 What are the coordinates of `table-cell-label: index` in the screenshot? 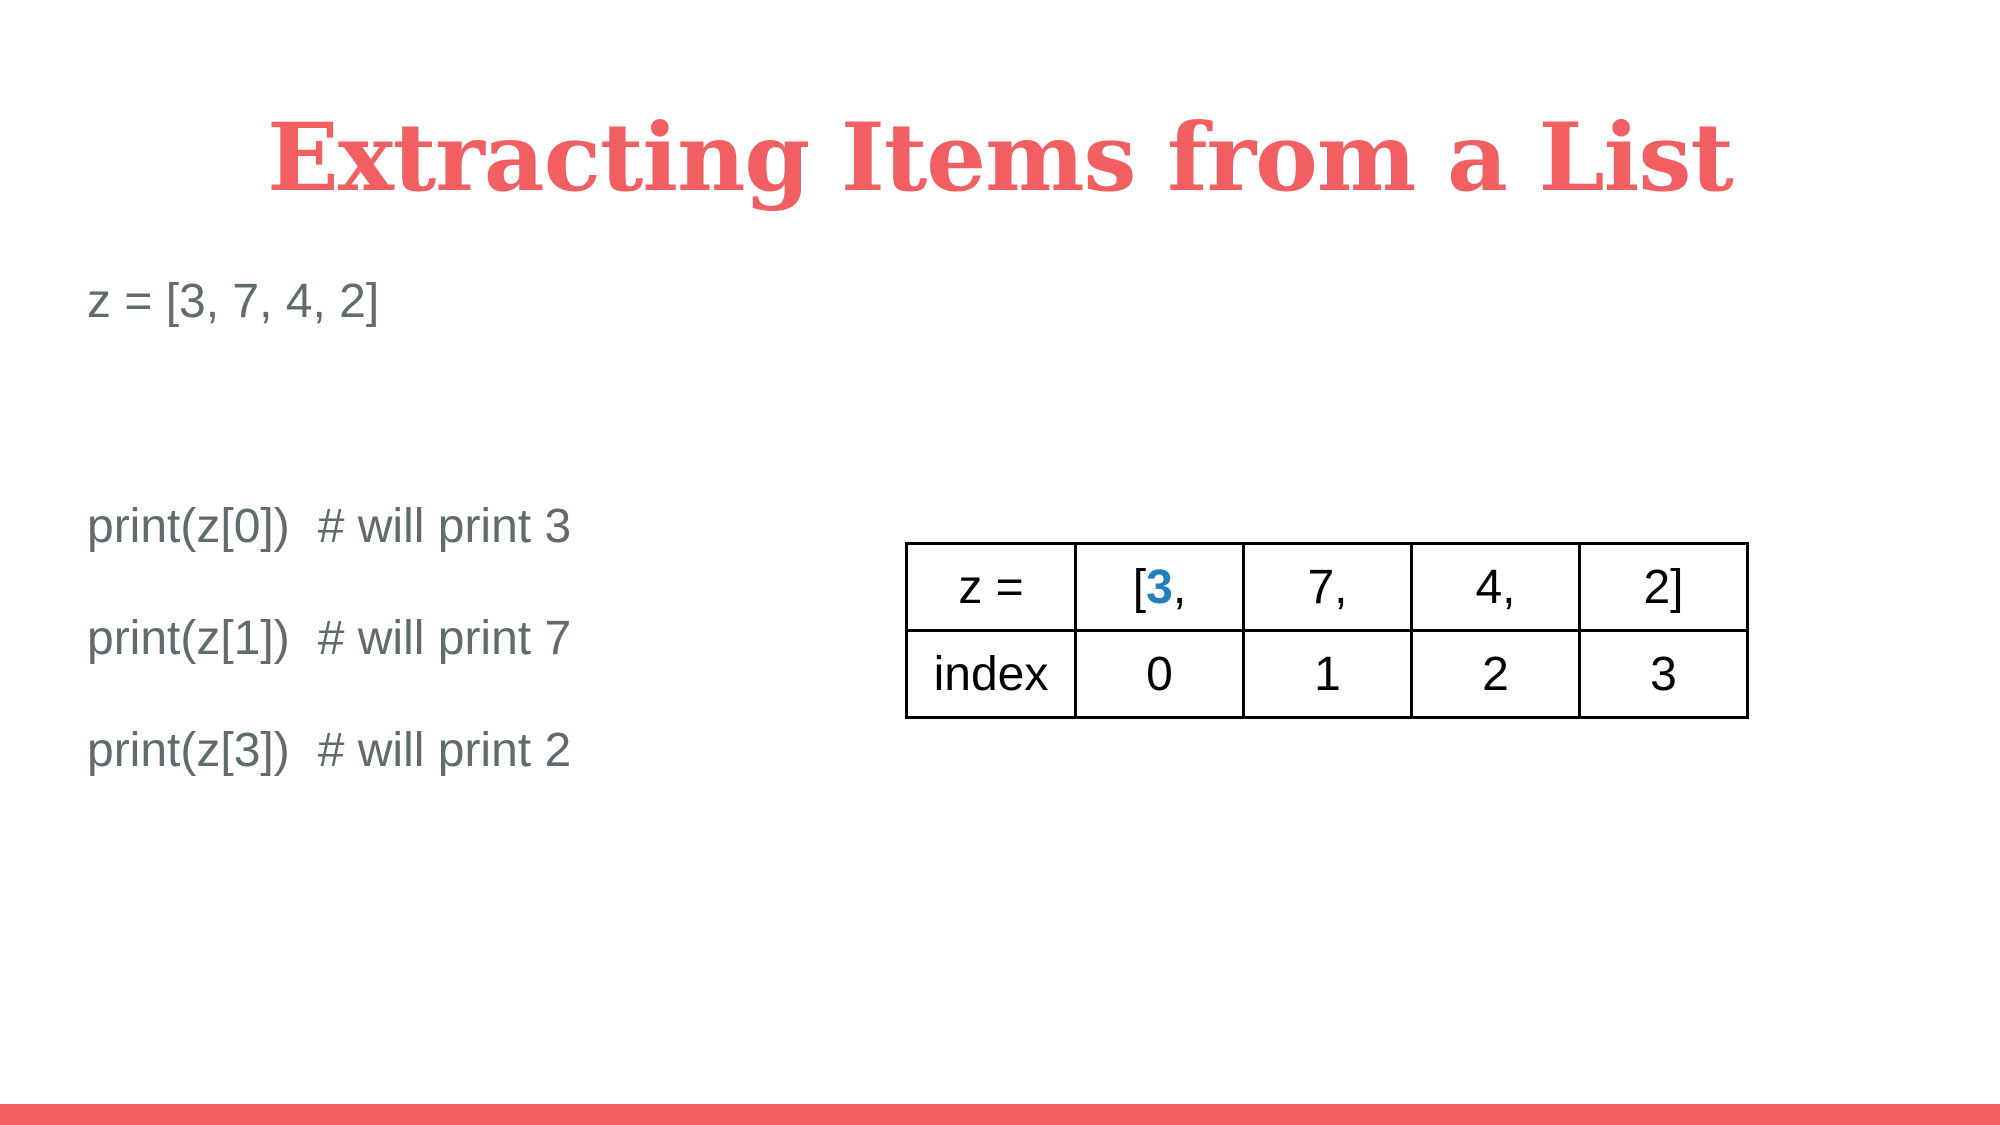 It's located at (991, 674).